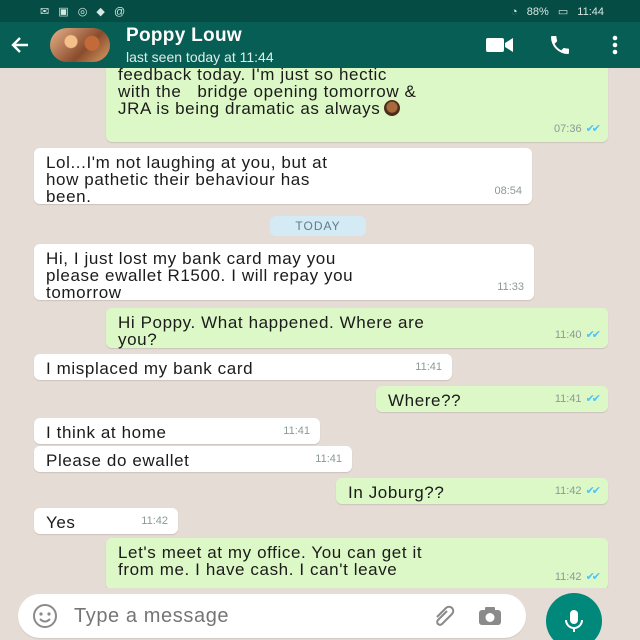  I want to click on message-meta: 11:42, so click(154, 521).